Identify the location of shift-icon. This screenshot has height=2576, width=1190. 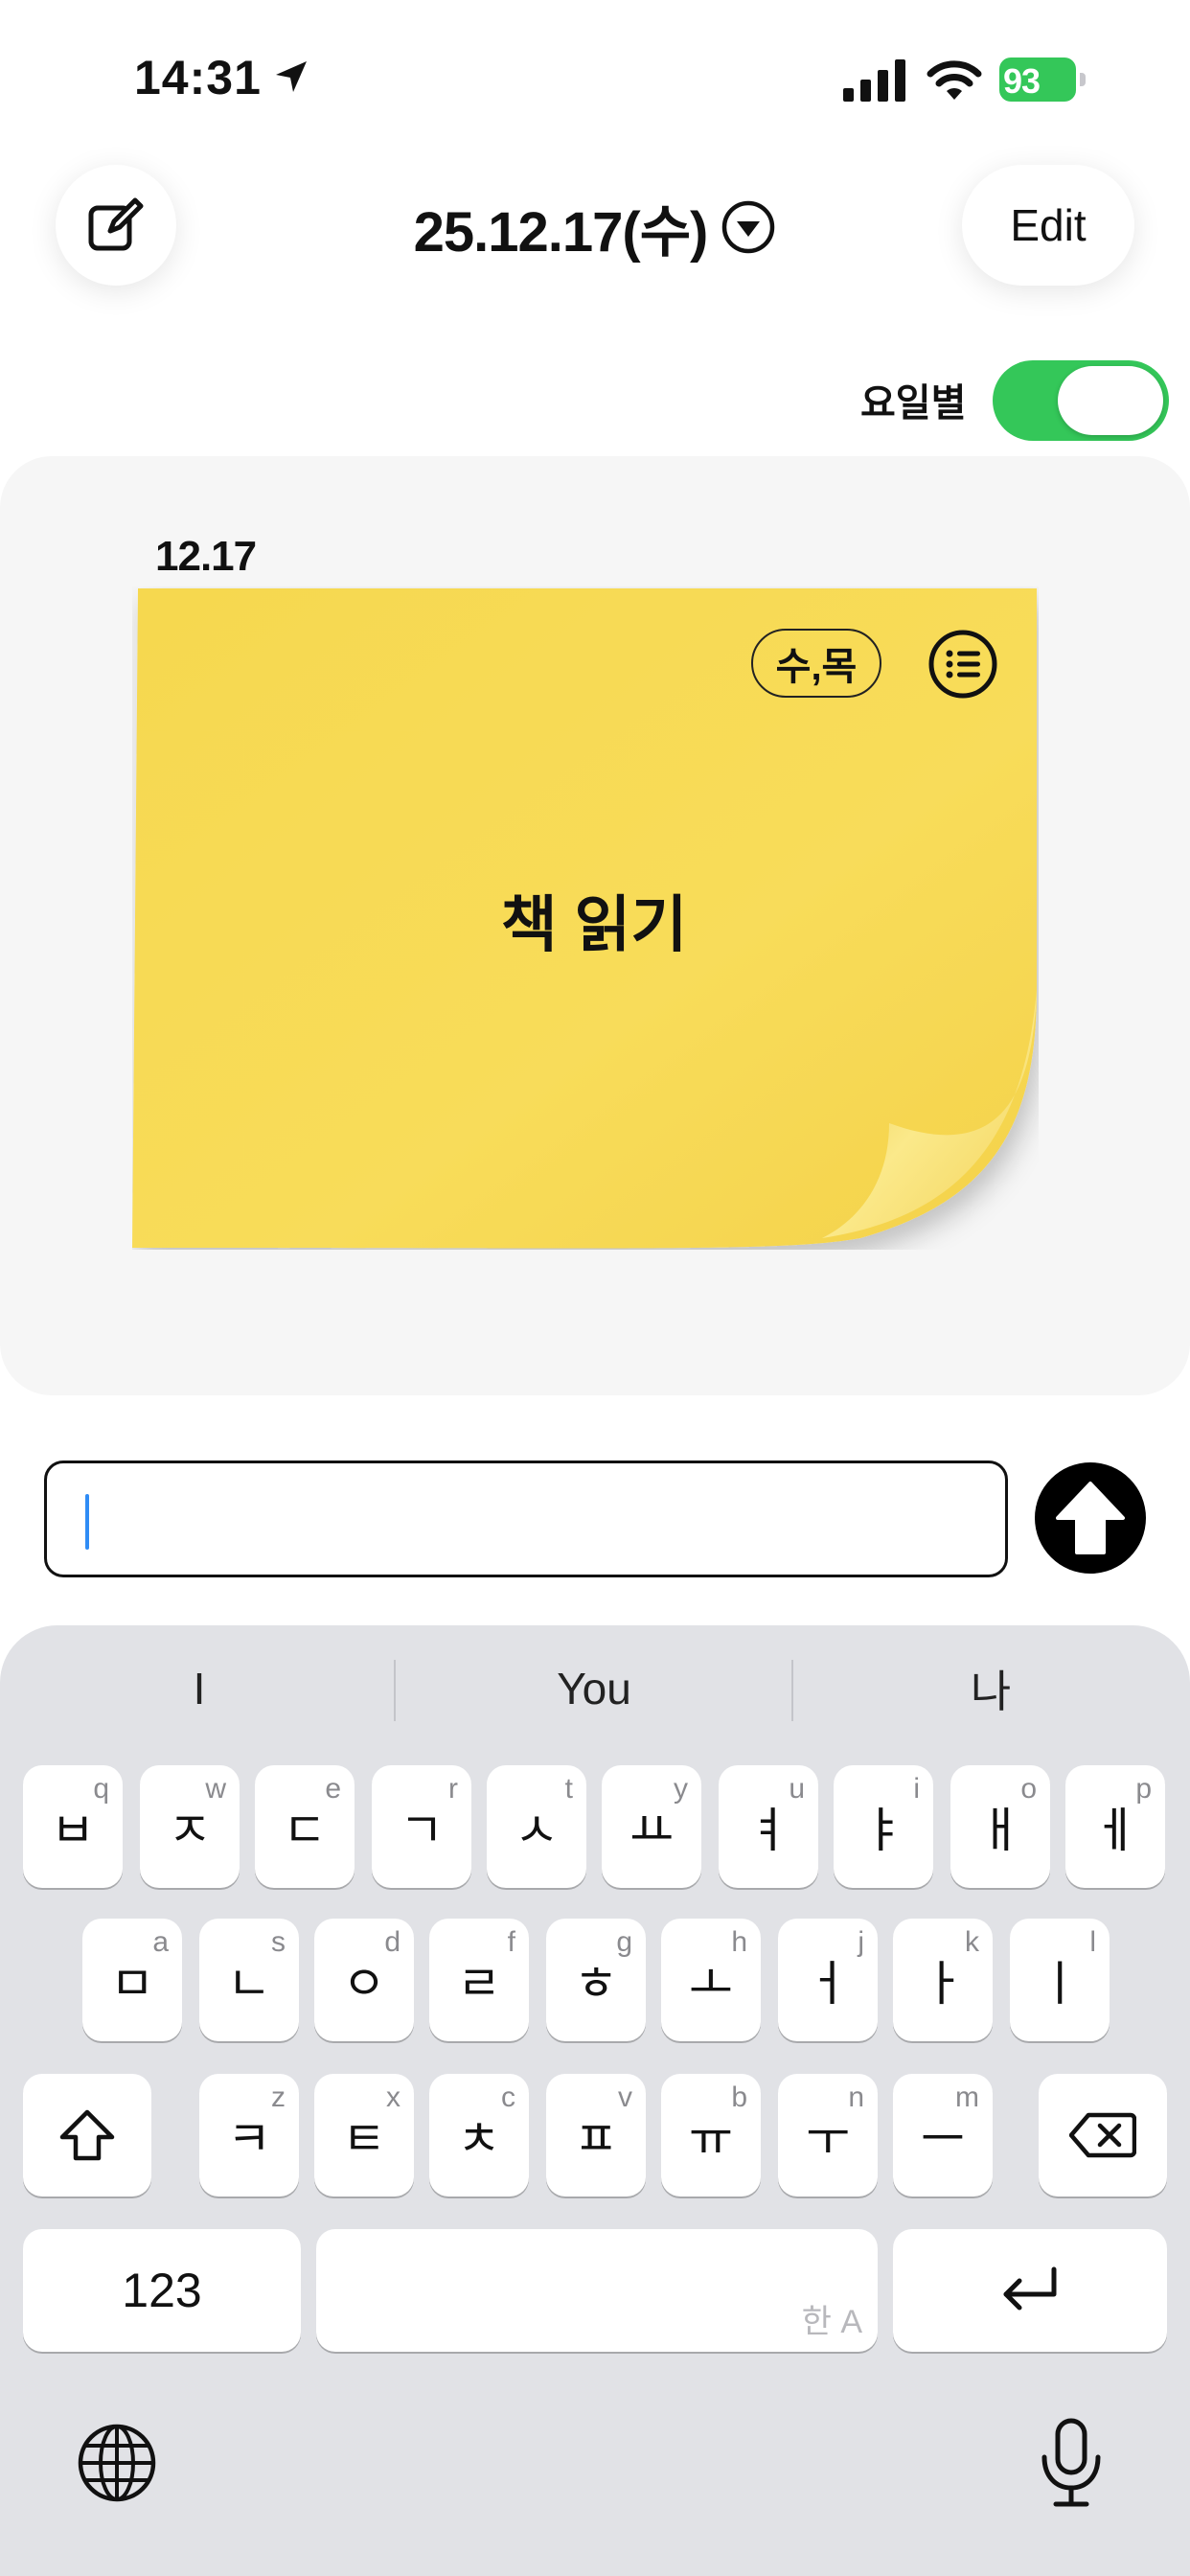
(87, 2135).